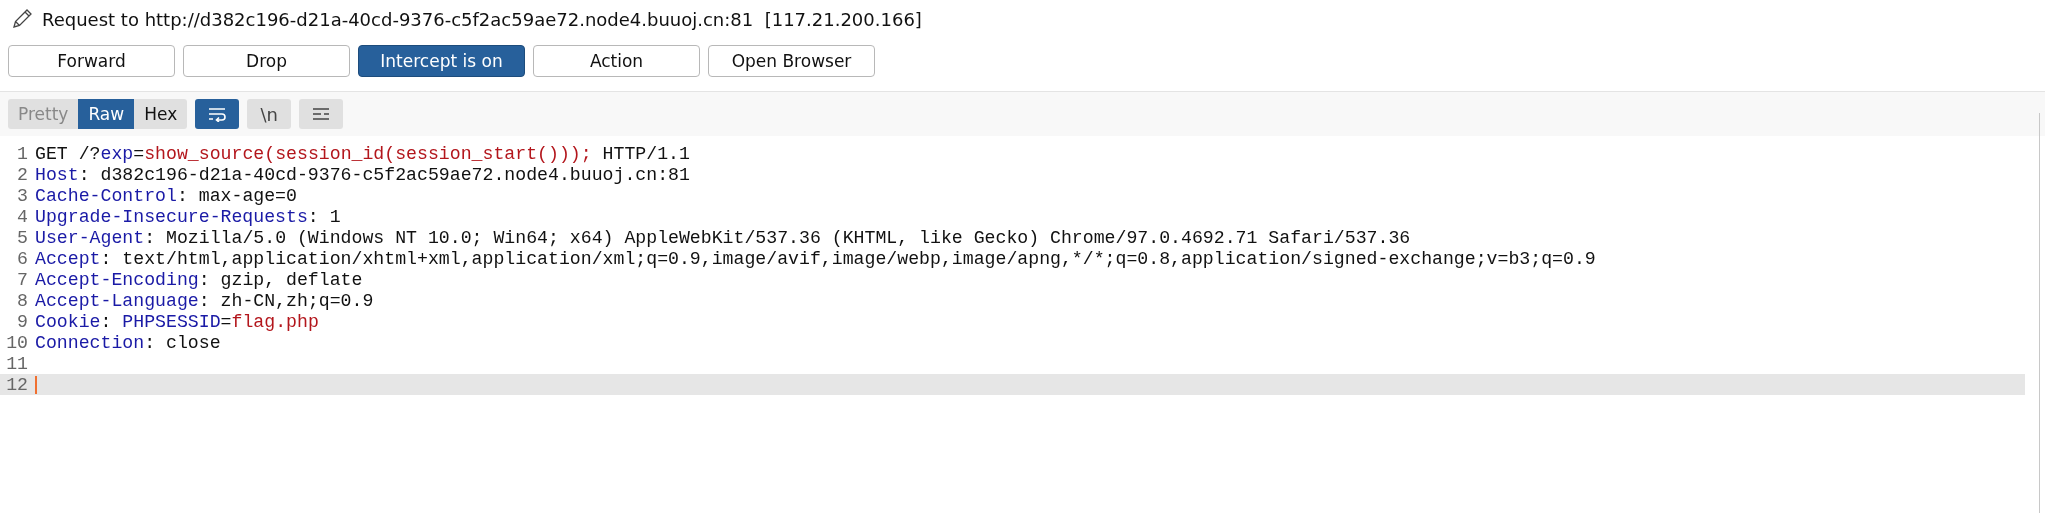  What do you see at coordinates (616, 61) in the screenshot?
I see `action-button: Action` at bounding box center [616, 61].